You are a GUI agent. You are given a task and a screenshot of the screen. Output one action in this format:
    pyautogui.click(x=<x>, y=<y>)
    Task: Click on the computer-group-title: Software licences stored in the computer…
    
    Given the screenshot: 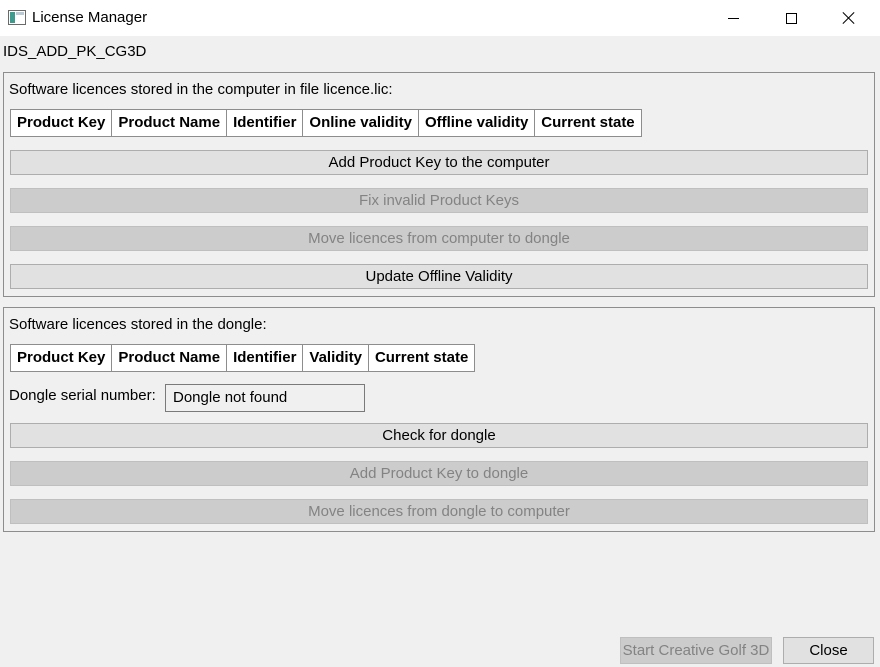 What is the action you would take?
    pyautogui.click(x=201, y=89)
    